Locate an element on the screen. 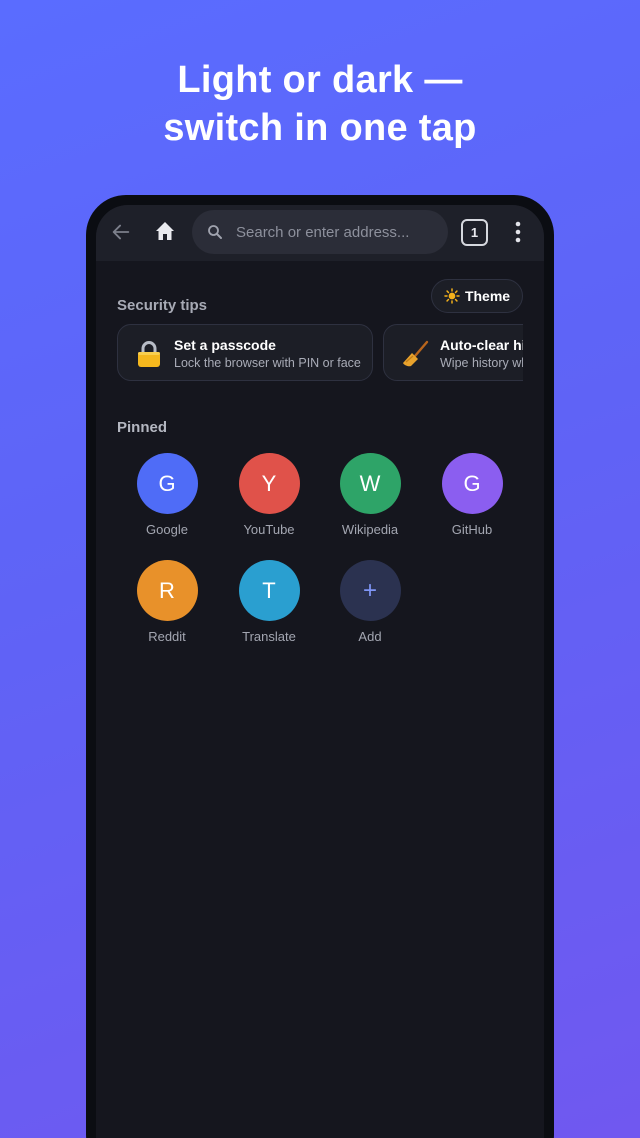 The width and height of the screenshot is (640, 1138). plus-icon: + is located at coordinates (370, 590).